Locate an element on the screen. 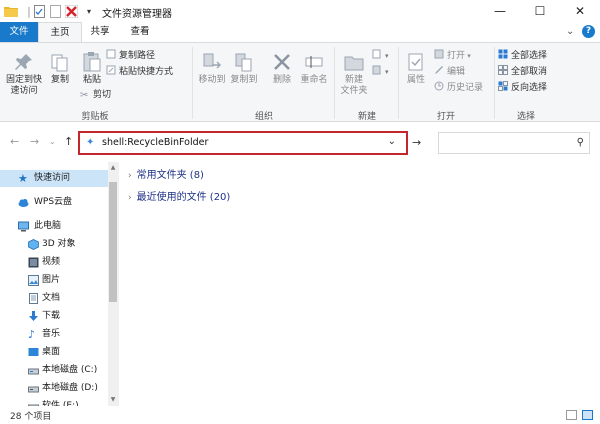 Image resolution: width=600 pixels, height=424 pixels. ribbon-tab-bar: 文件 主页 共享 查看 ⌄ ? is located at coordinates (300, 32).